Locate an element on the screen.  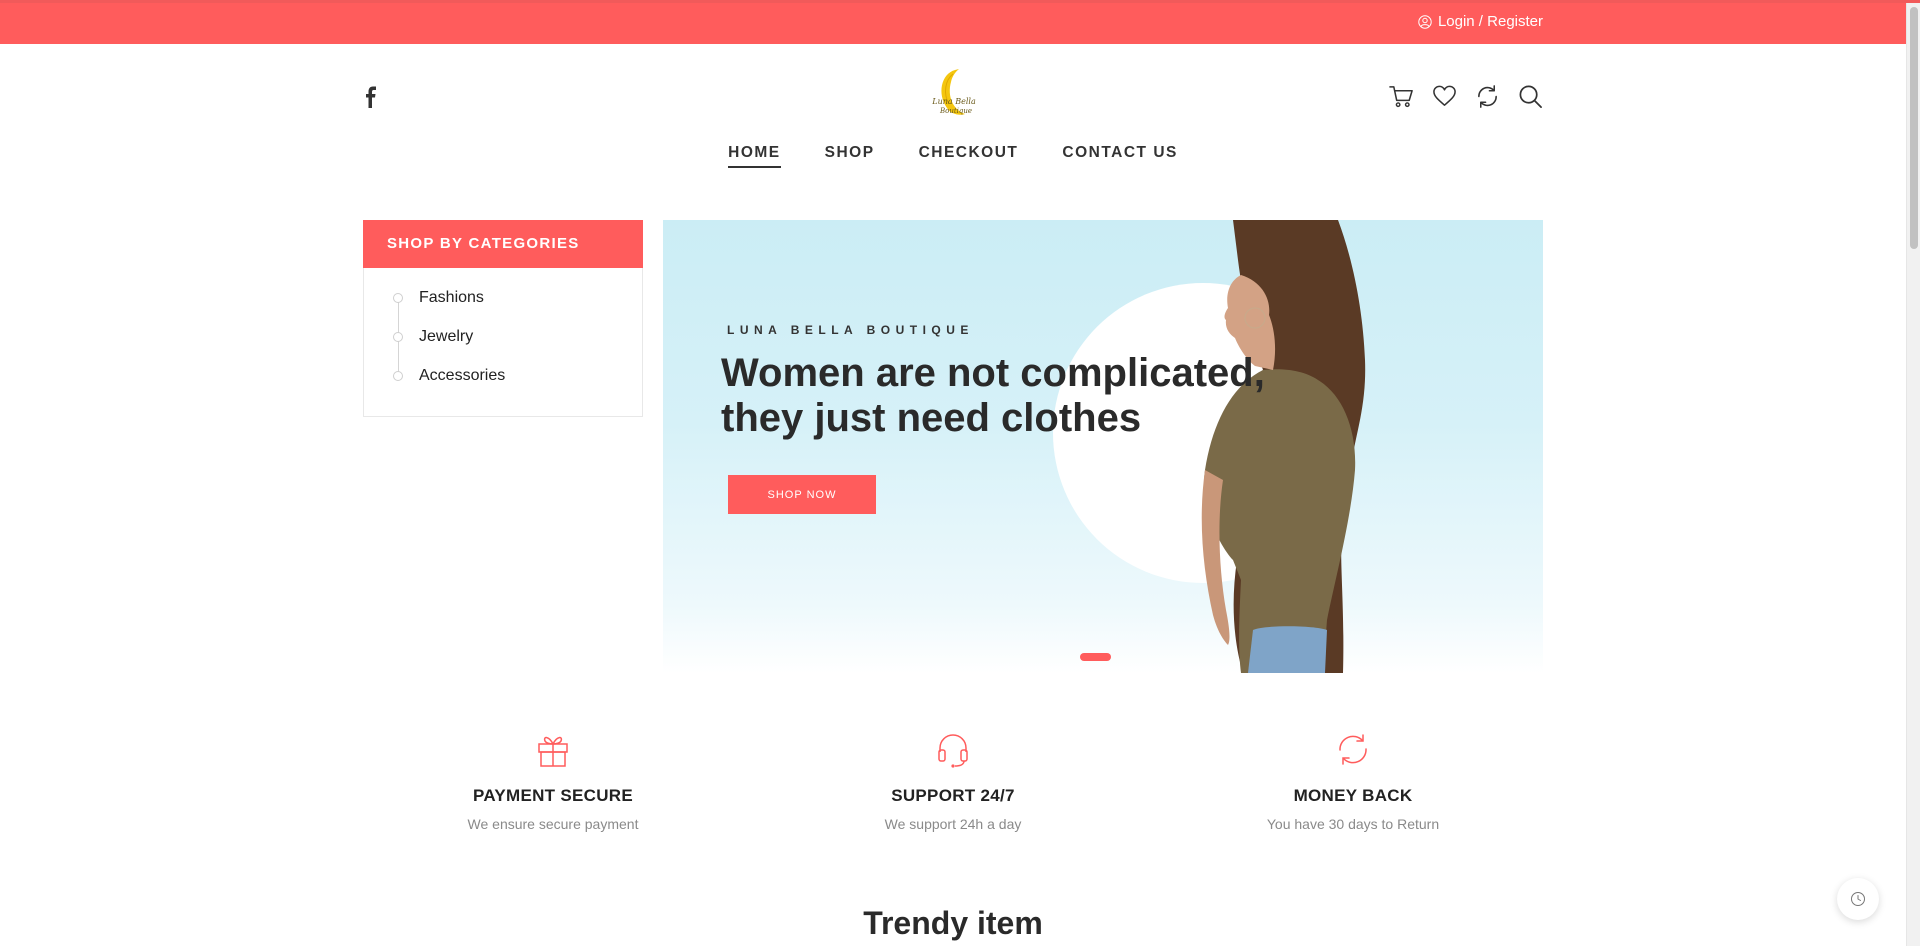
nav-checkout: CHECKOUT is located at coordinates (969, 156).